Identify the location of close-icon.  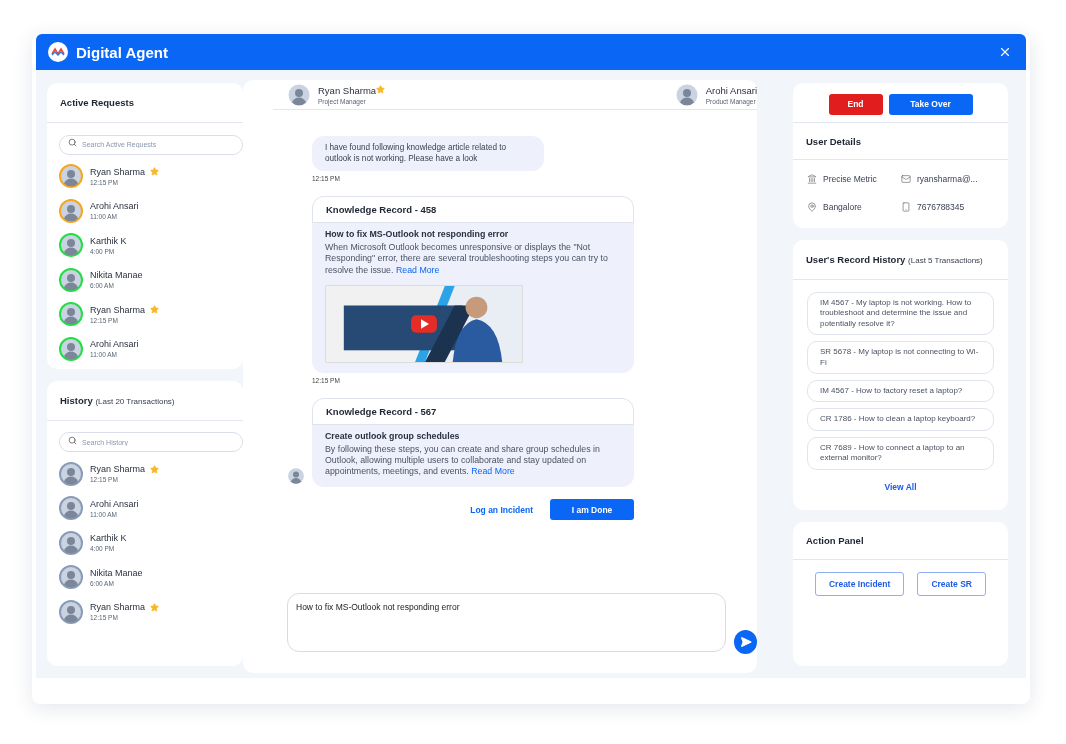
(1005, 52).